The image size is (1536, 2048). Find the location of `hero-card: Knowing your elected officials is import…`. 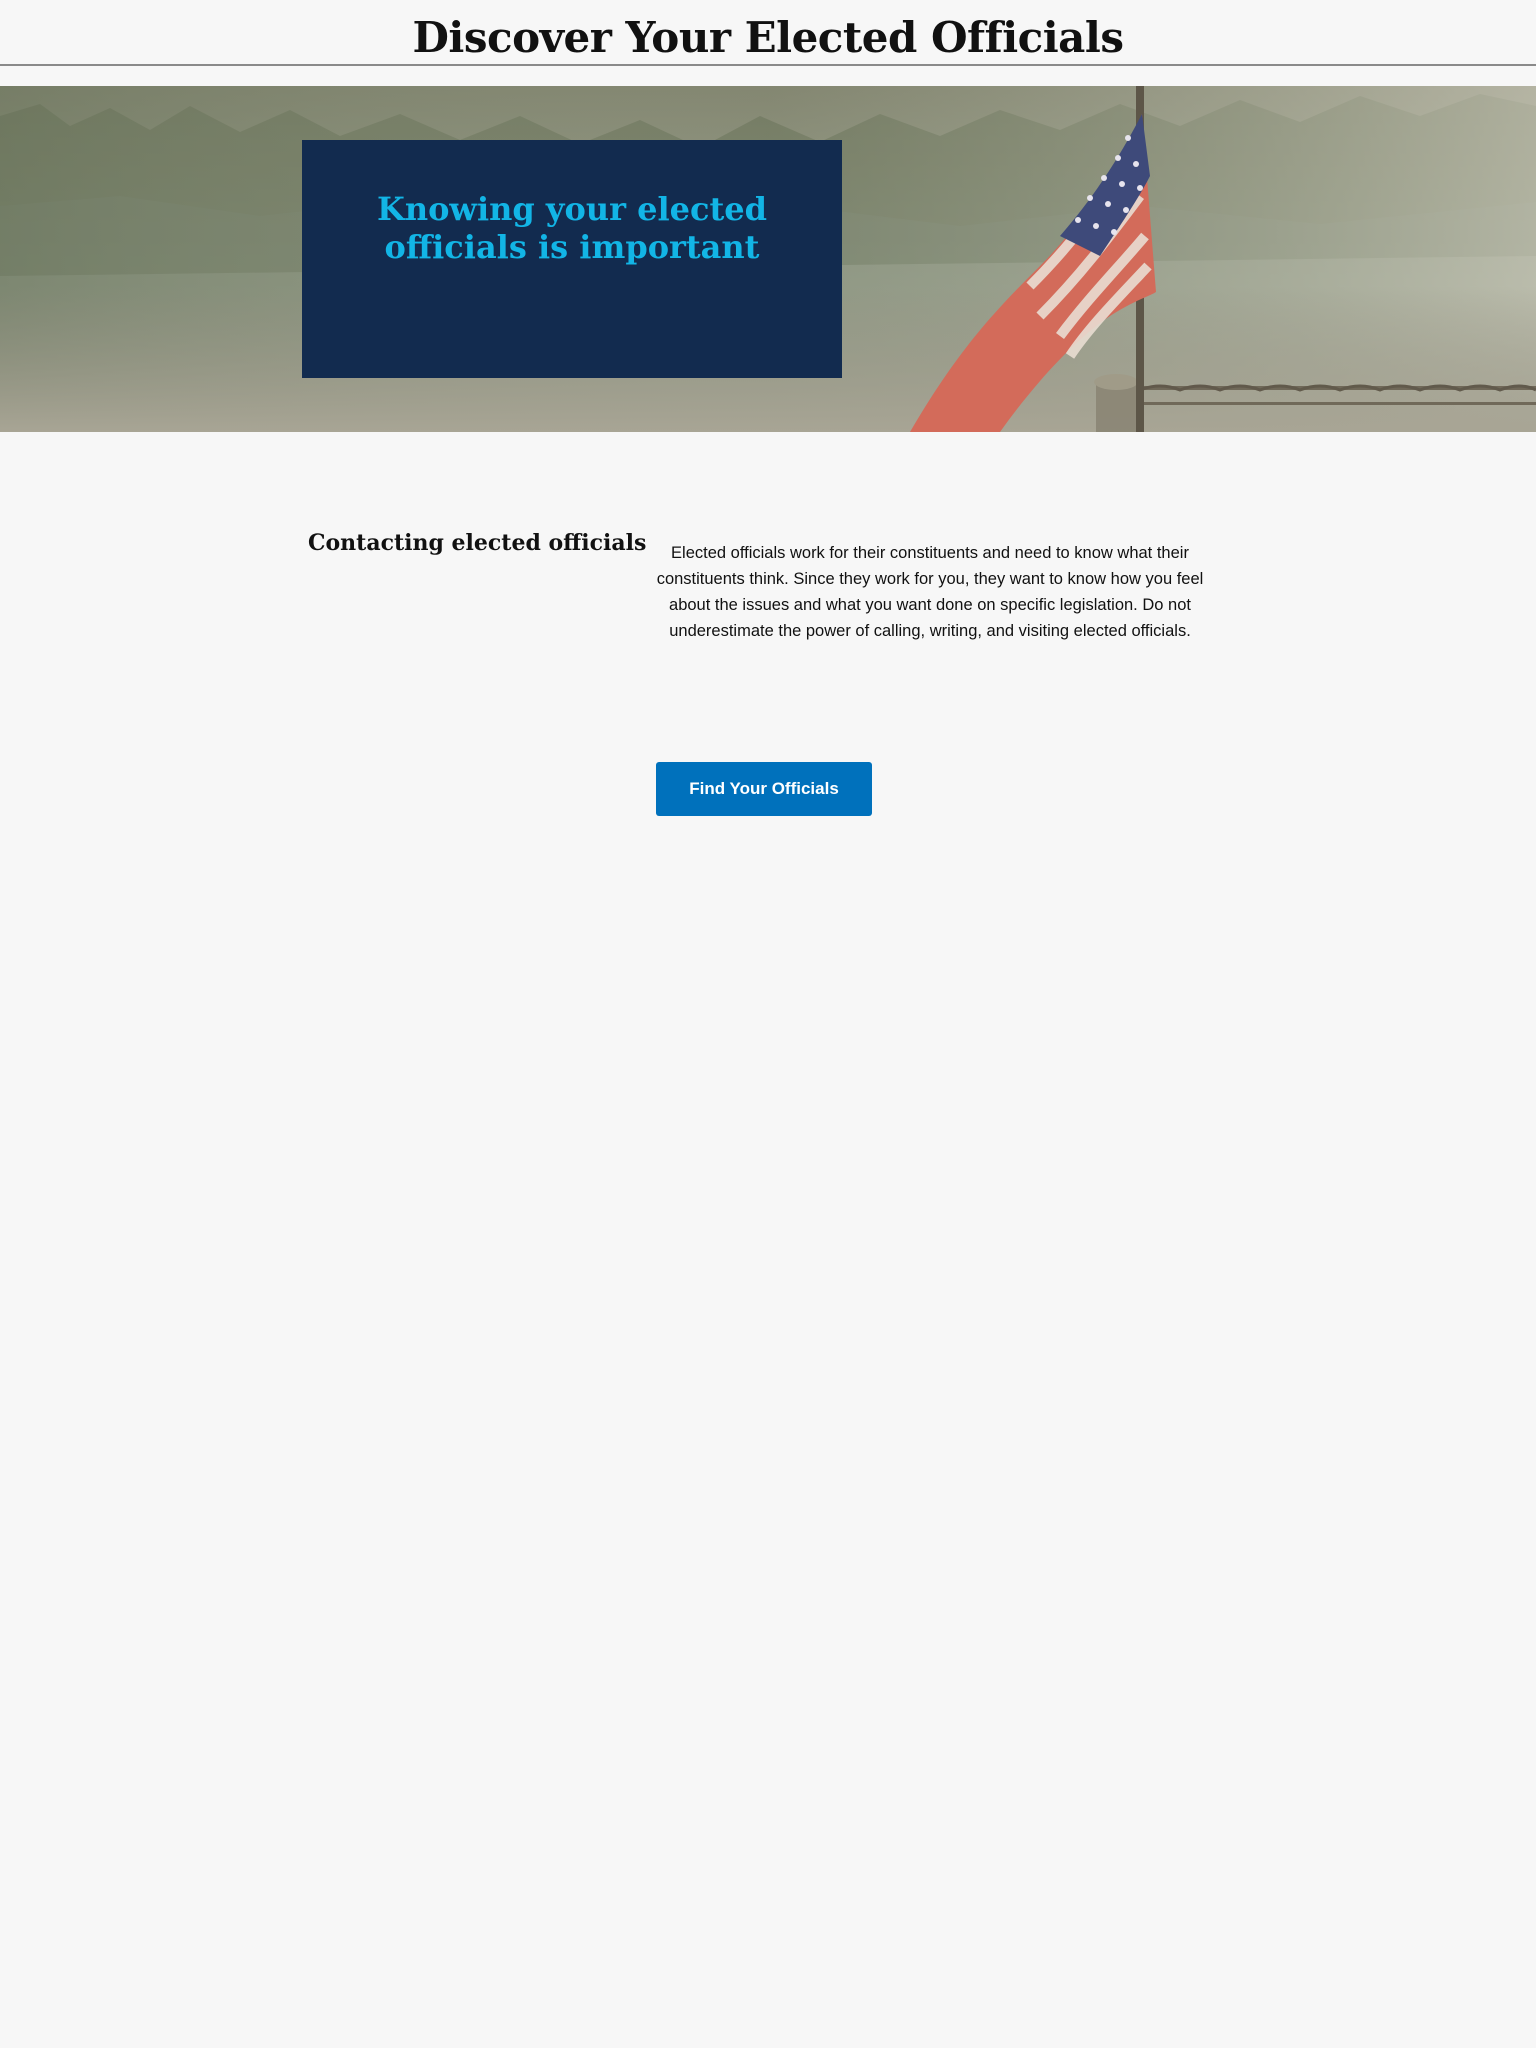

hero-card: Knowing your elected officials is import… is located at coordinates (572, 259).